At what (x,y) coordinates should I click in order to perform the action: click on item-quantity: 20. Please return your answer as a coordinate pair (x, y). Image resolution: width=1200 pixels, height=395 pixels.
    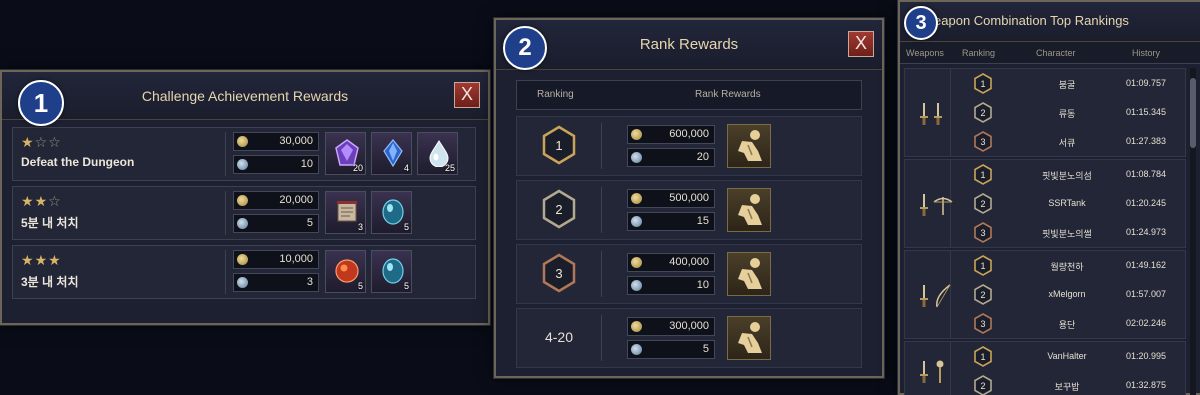
    Looking at the image, I should click on (357, 168).